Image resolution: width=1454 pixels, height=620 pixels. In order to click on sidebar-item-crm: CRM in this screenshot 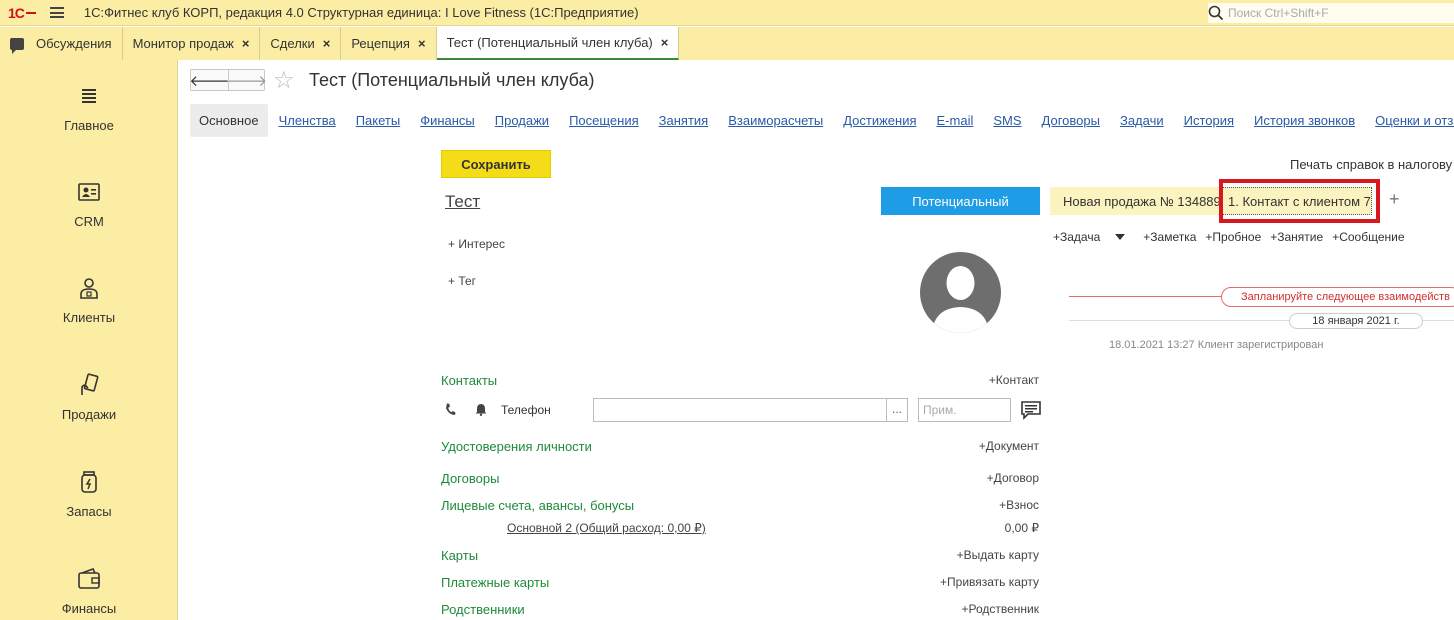, I will do `click(89, 204)`.